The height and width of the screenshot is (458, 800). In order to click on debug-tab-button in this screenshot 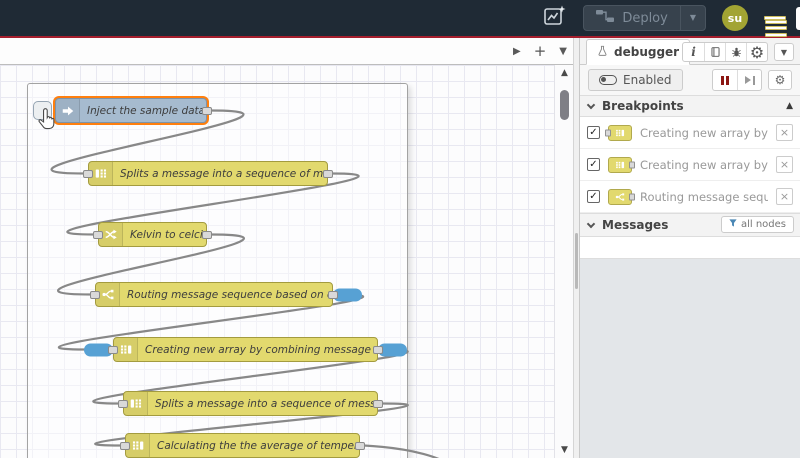, I will do `click(735, 52)`.